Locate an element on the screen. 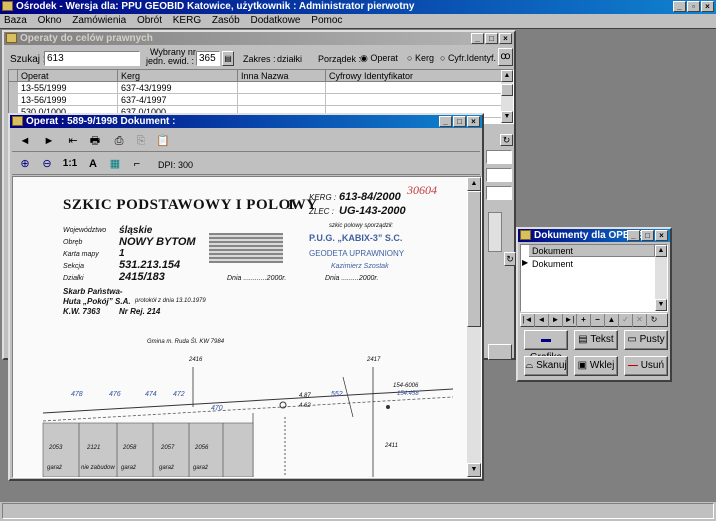 The width and height of the screenshot is (716, 521). unit-input: 365 is located at coordinates (208, 58).